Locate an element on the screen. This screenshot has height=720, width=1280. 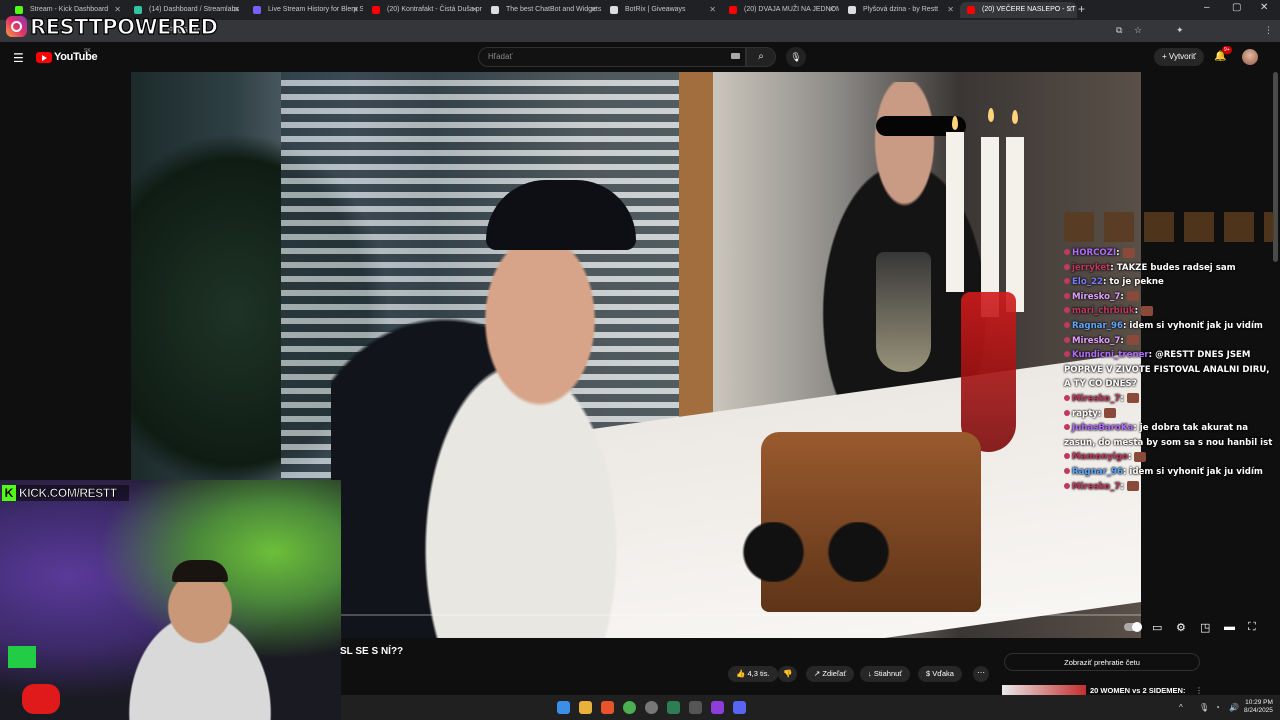
wifi-icon: ◔ is located at coordinates (1217, 707).